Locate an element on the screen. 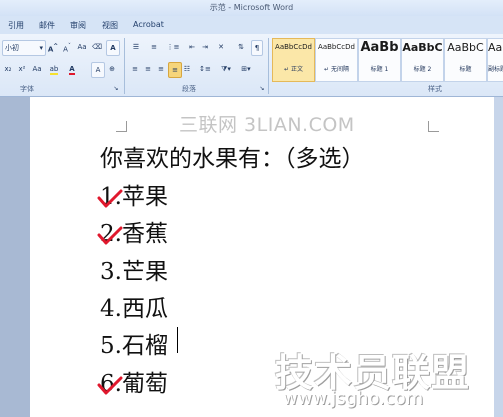 The image size is (503, 417). ribbon-tabs: 引用 邮件 审阅 视图 Acrobat is located at coordinates (251, 25).